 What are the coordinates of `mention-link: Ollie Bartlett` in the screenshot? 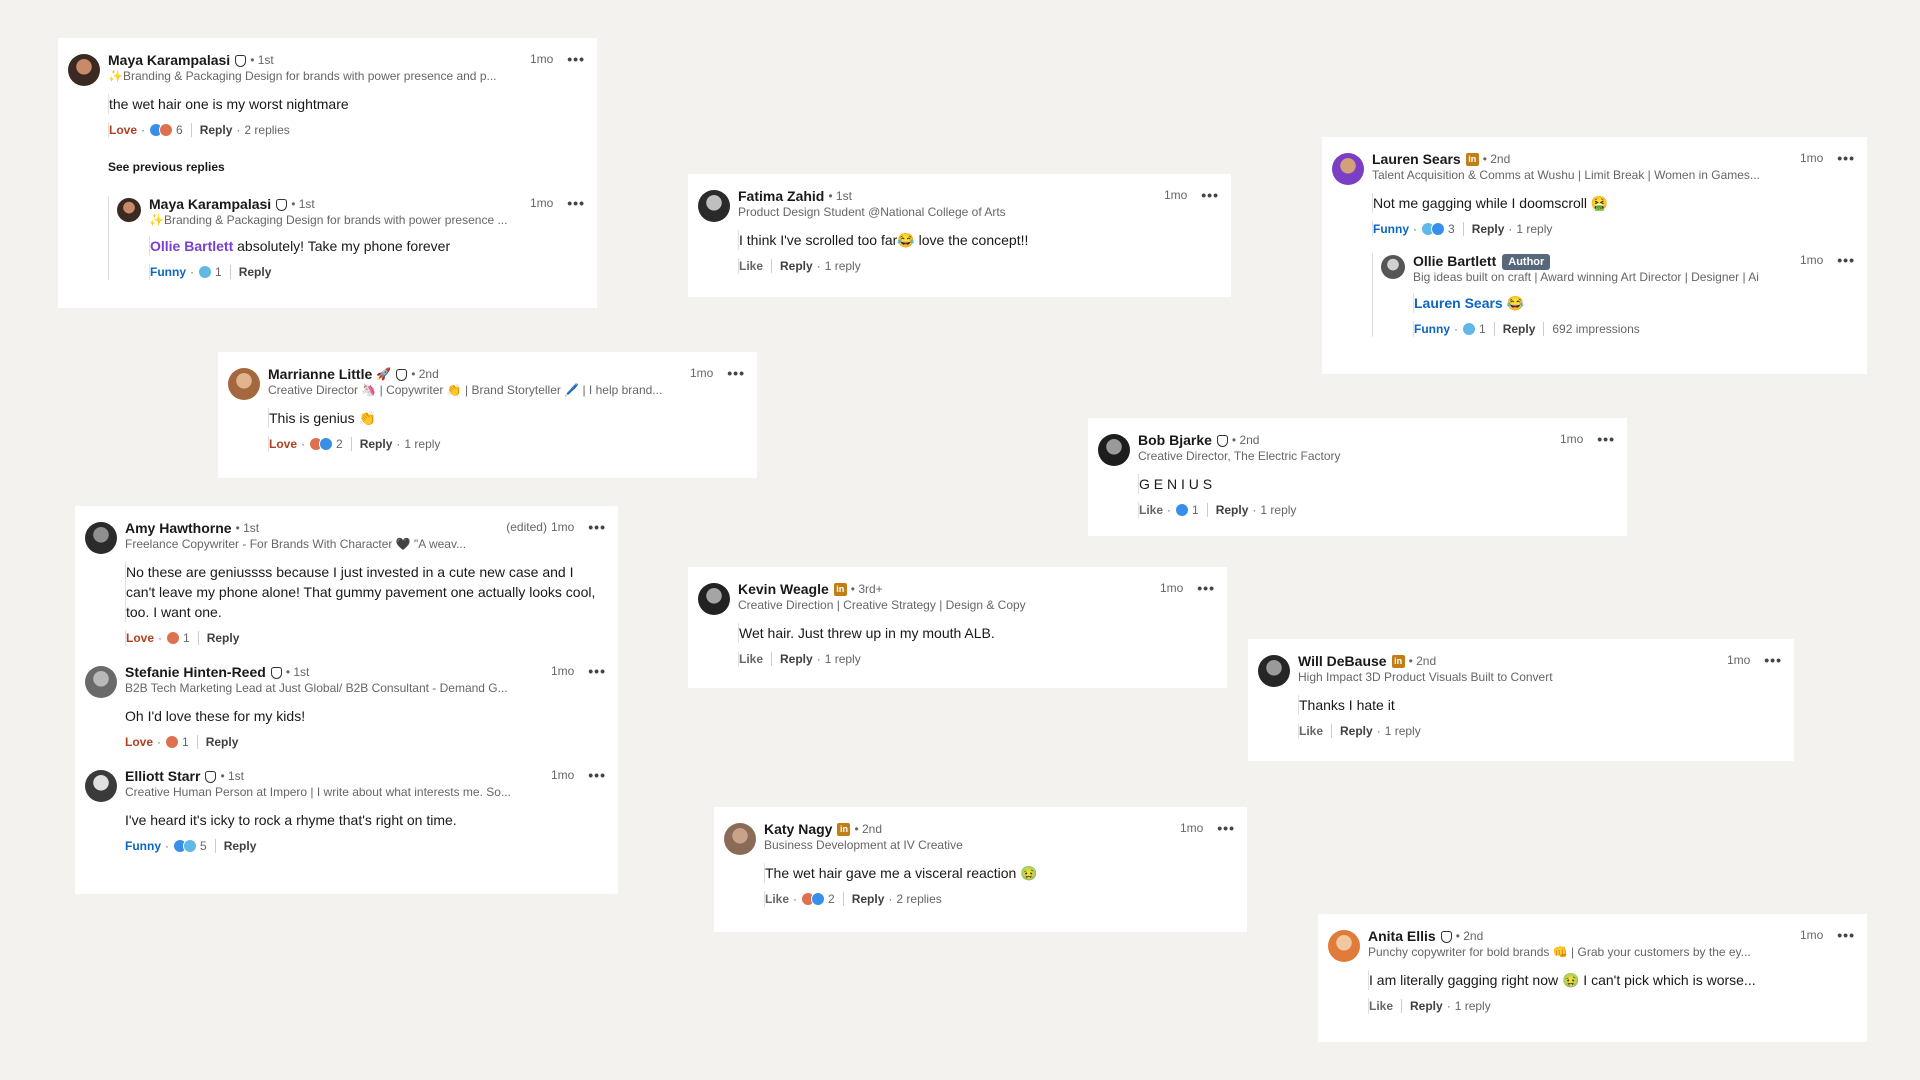 It's located at (191, 246).